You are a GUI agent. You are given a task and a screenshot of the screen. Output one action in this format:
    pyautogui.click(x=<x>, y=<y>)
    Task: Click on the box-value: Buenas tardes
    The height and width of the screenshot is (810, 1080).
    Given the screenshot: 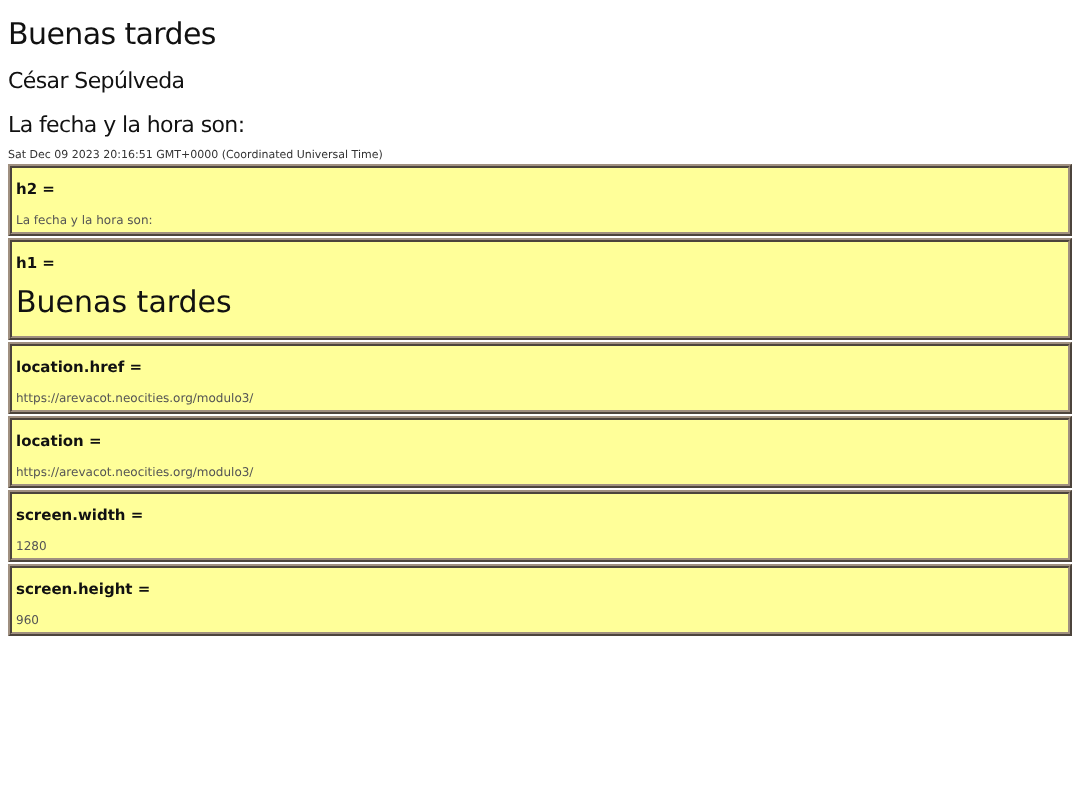 What is the action you would take?
    pyautogui.click(x=125, y=302)
    